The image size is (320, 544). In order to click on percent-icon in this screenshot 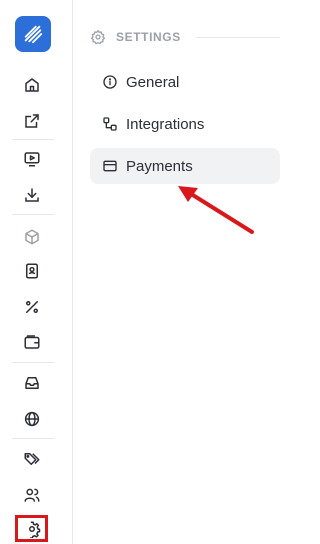, I will do `click(32, 307)`.